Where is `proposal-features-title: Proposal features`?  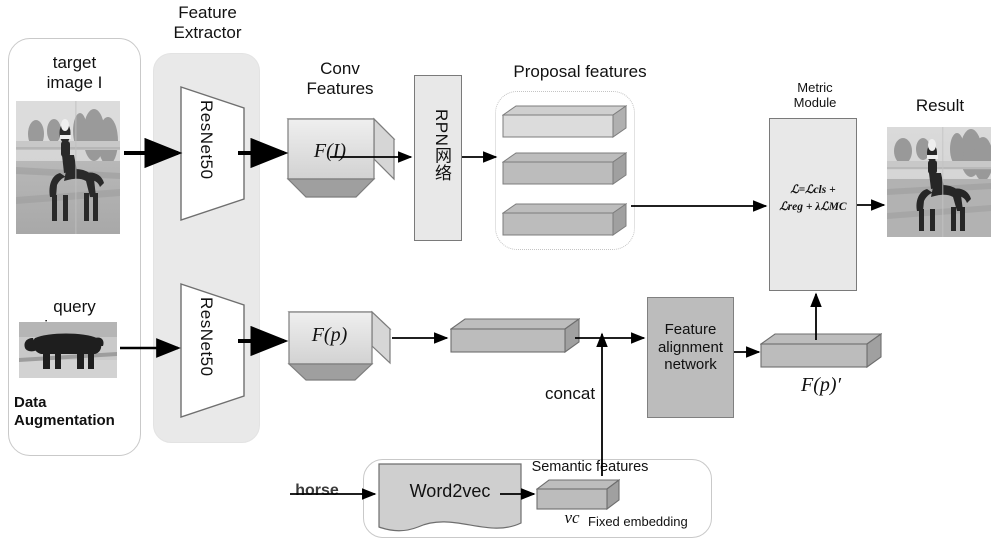 proposal-features-title: Proposal features is located at coordinates (580, 71).